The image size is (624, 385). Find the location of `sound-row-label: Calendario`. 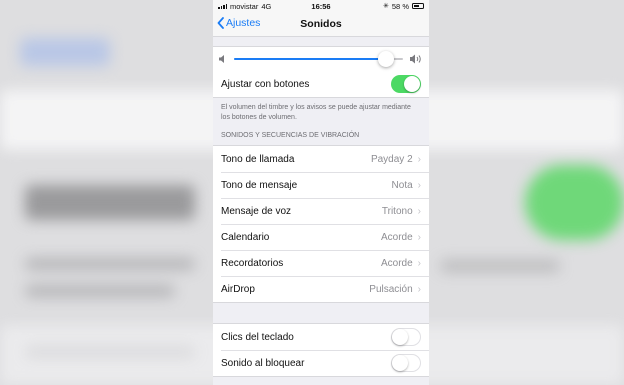

sound-row-label: Calendario is located at coordinates (245, 237).